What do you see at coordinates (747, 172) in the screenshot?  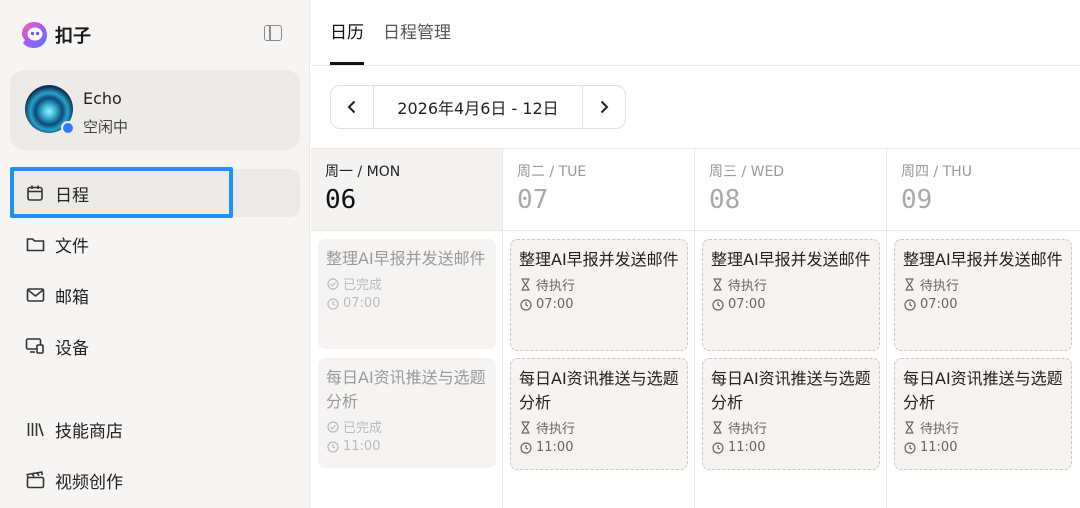 I see `day-label: 周三 / WED` at bounding box center [747, 172].